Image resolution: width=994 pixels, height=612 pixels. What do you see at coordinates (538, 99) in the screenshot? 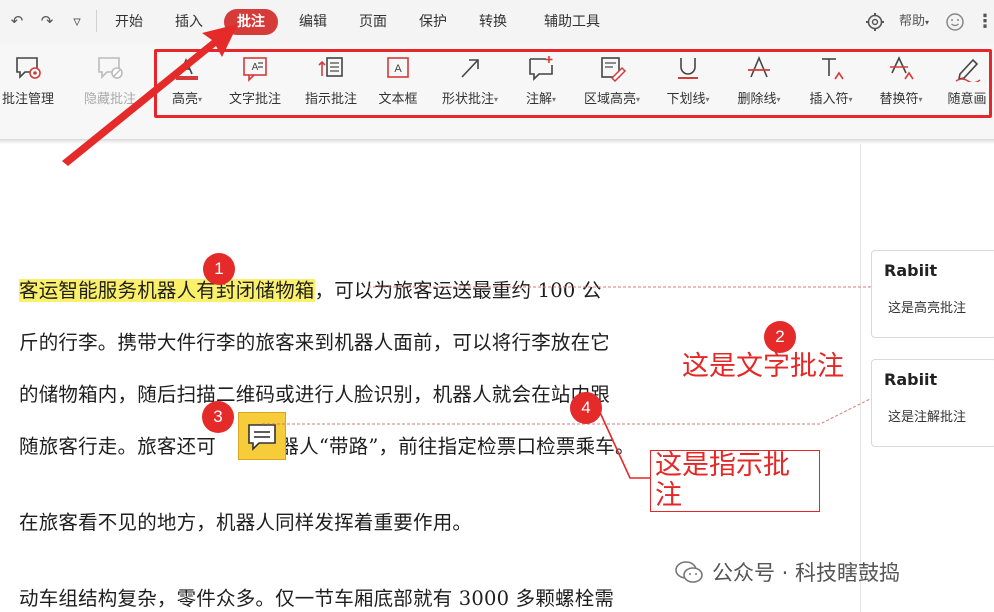
I see `note-label: 注解` at bounding box center [538, 99].